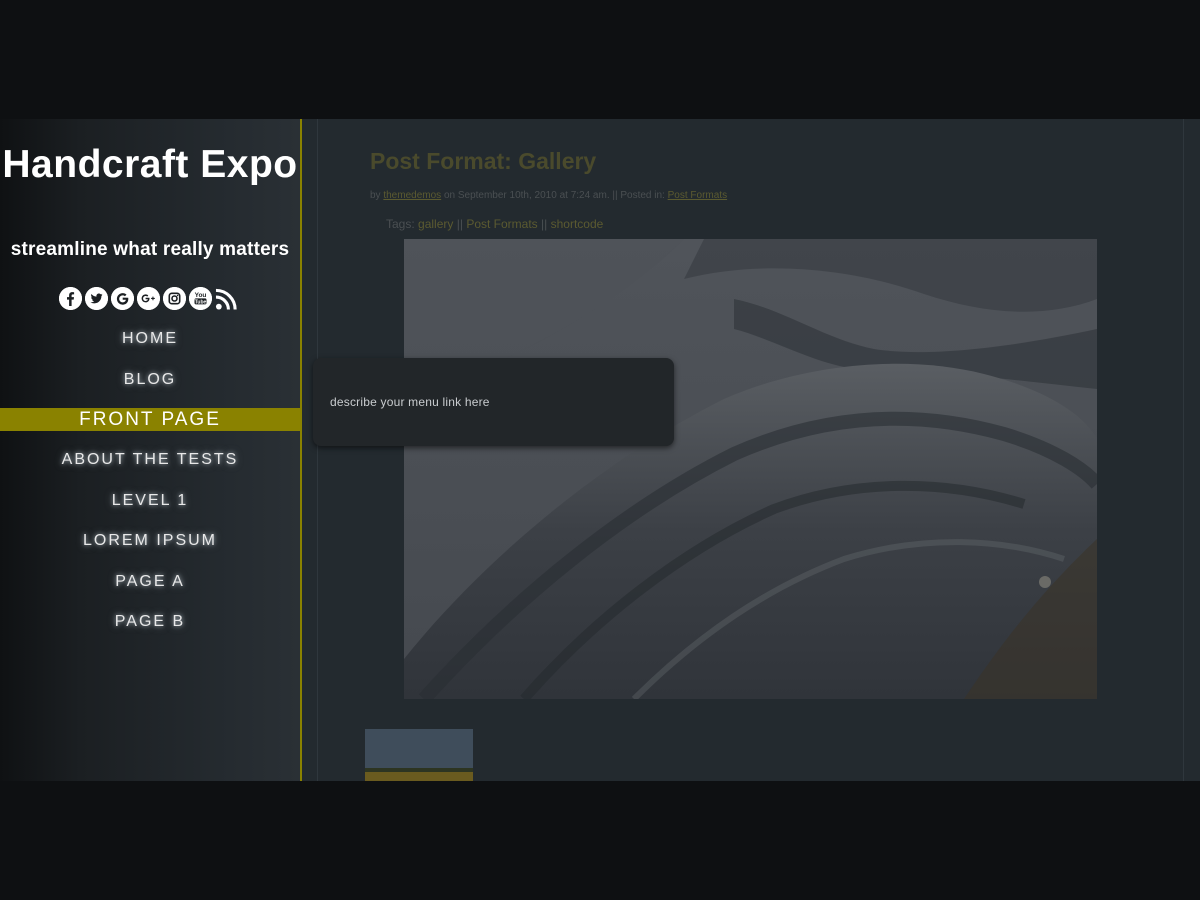 The height and width of the screenshot is (900, 1200). I want to click on nav-item-page-a: PAGE A, so click(150, 581).